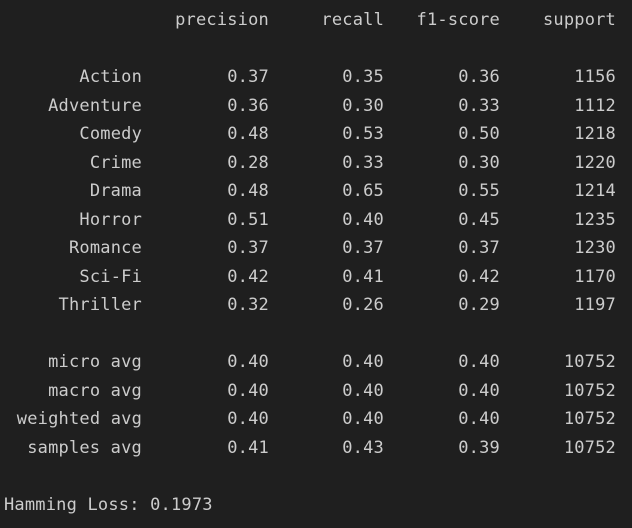 This screenshot has height=528, width=632. What do you see at coordinates (479, 277) in the screenshot?
I see `row-f1-score: 0.42` at bounding box center [479, 277].